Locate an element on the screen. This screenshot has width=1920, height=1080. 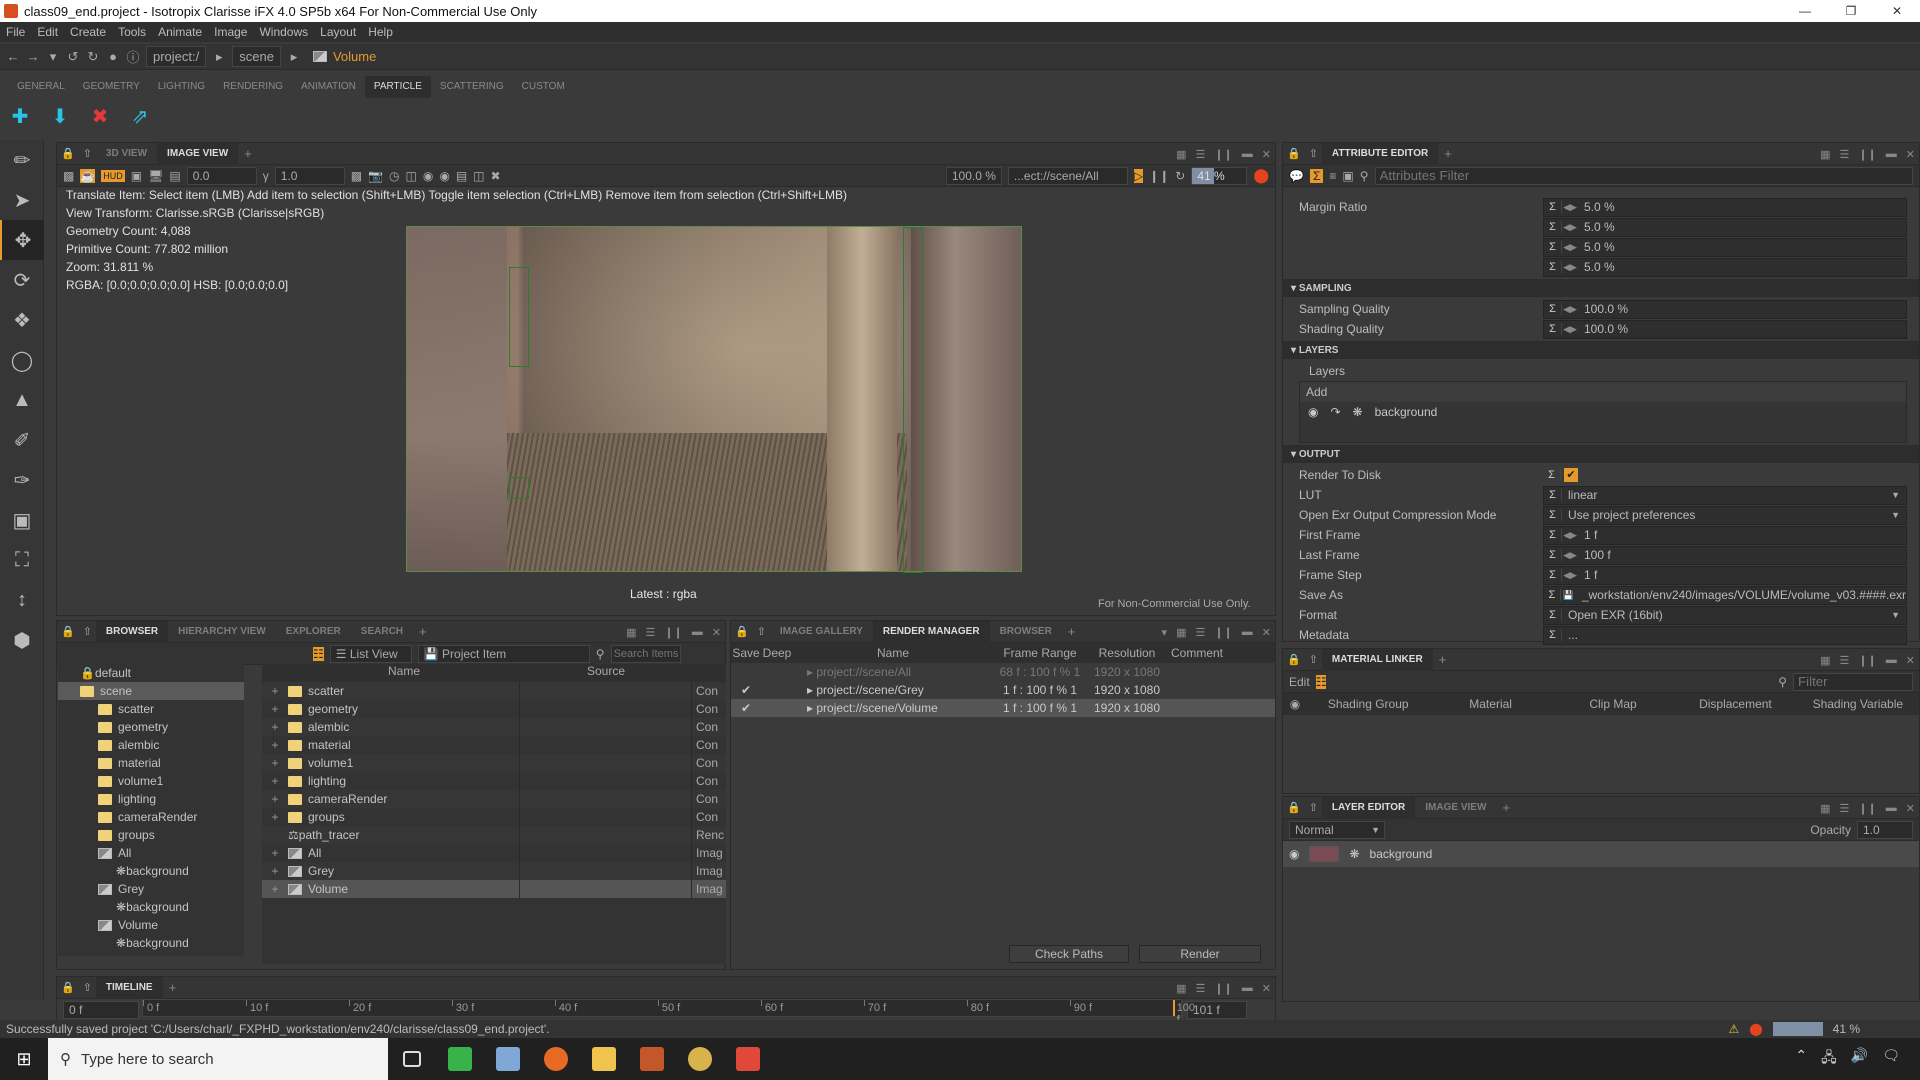
menu-edit: Edit is located at coordinates (47, 32).